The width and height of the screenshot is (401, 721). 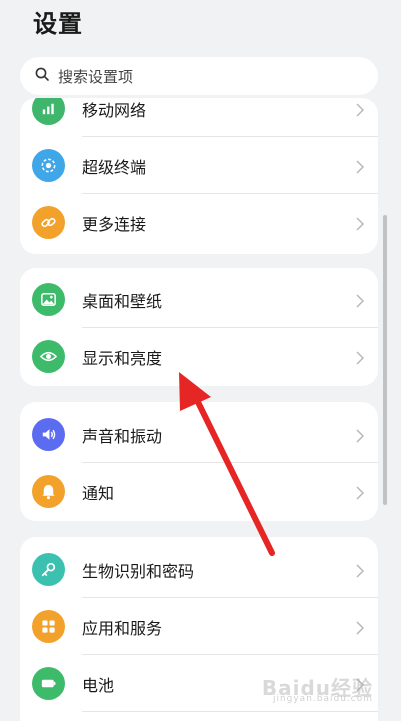 I want to click on settings-item-biometrics-password: 生物识别和密码, so click(x=199, y=569).